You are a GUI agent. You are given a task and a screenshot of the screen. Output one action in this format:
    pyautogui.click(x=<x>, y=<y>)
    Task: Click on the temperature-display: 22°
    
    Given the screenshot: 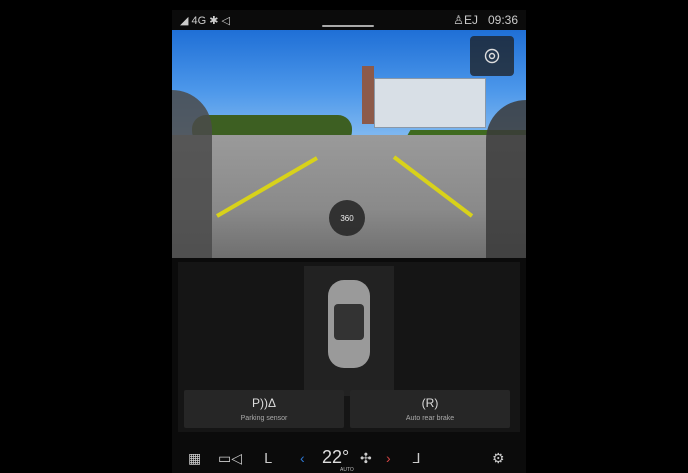 What is the action you would take?
    pyautogui.click(x=335, y=457)
    